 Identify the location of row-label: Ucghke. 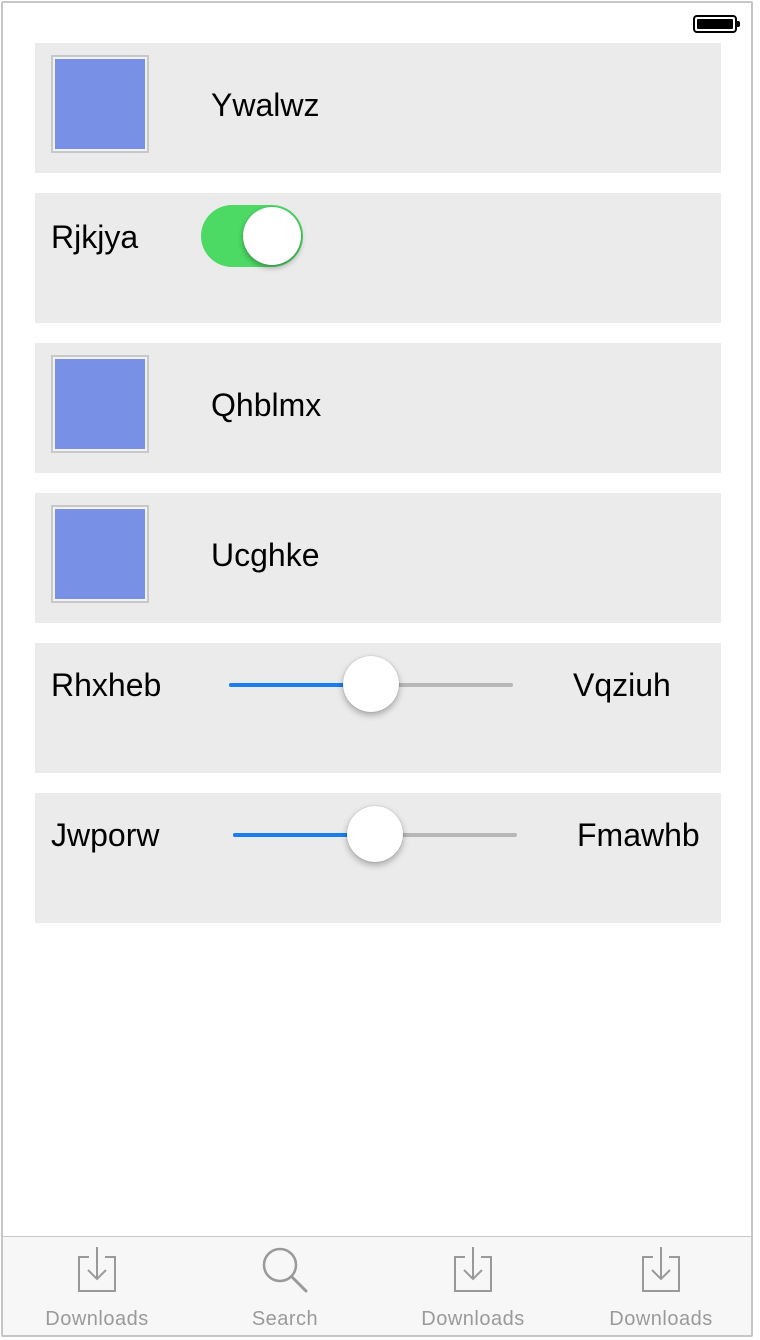
(265, 555).